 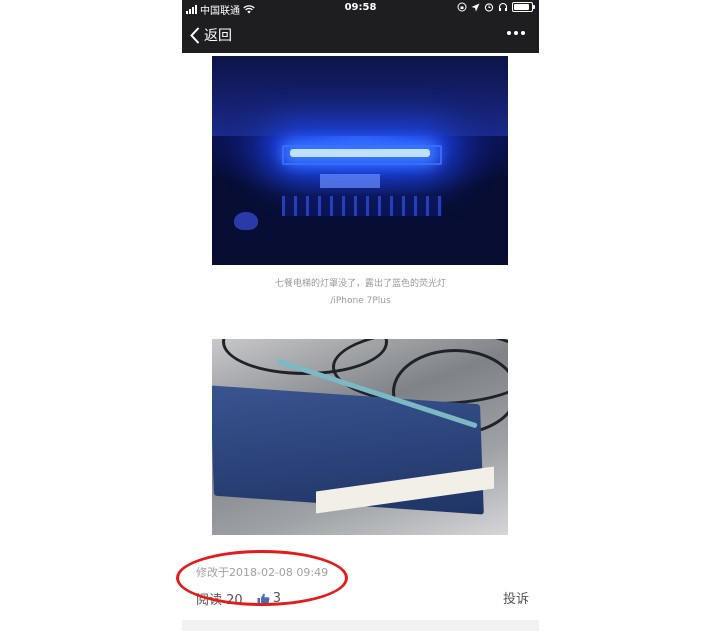 I want to click on headphones-icon, so click(x=503, y=6).